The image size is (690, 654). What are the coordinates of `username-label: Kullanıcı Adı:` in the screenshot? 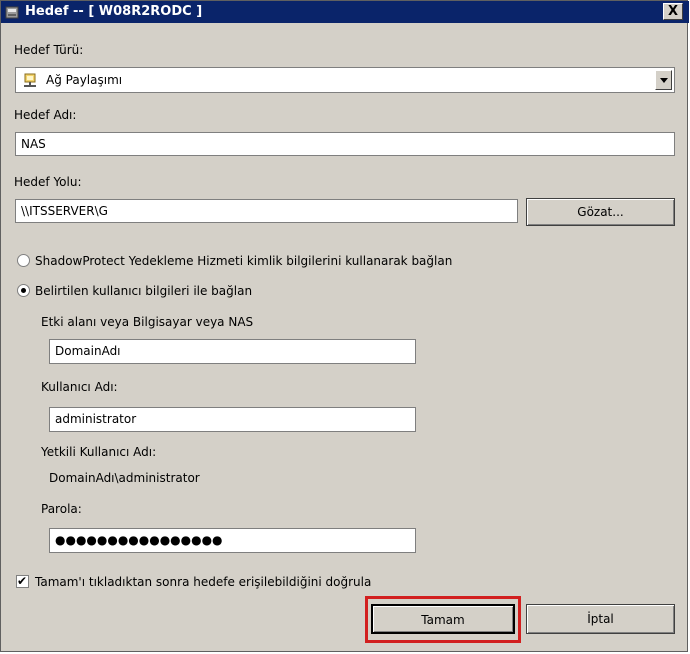 It's located at (79, 387).